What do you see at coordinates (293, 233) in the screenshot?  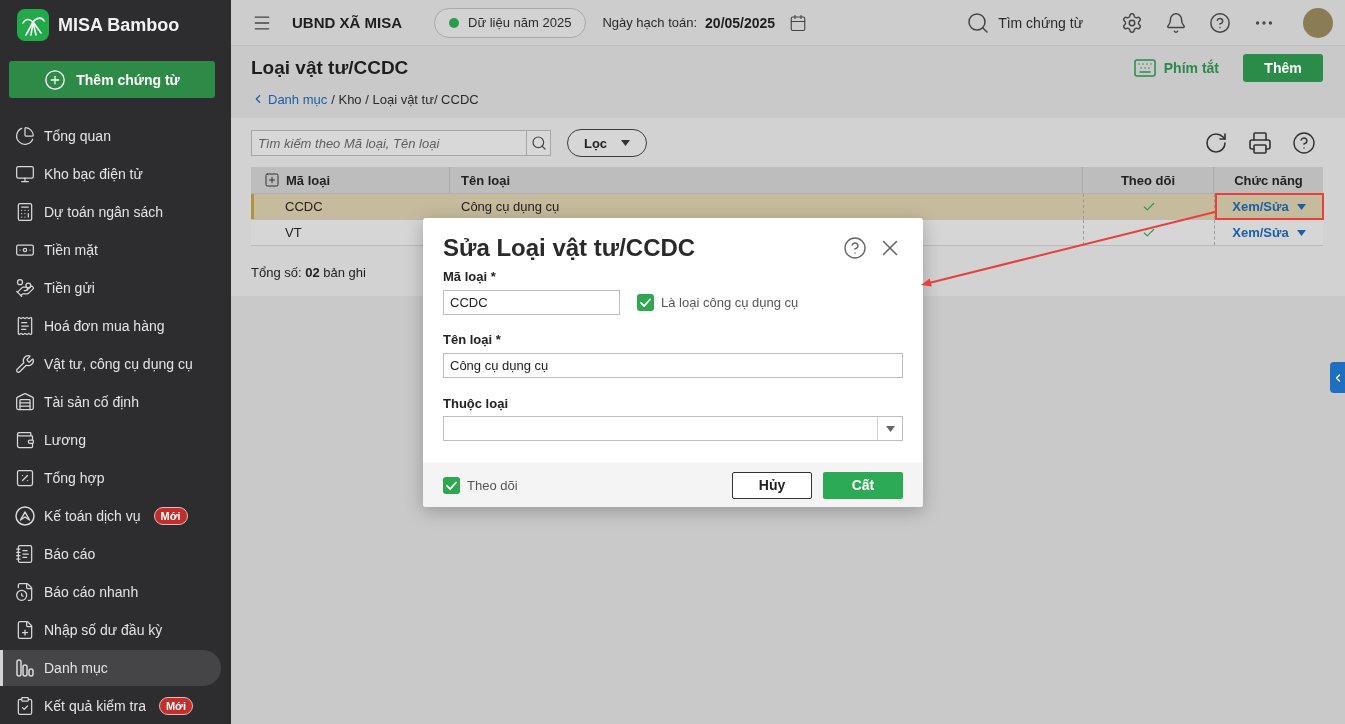 I see `table-cell-text: VT` at bounding box center [293, 233].